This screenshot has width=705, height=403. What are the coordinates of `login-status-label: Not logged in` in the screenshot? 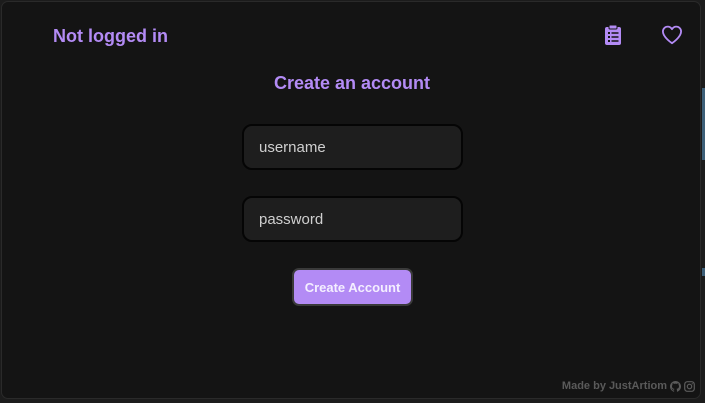 It's located at (110, 36).